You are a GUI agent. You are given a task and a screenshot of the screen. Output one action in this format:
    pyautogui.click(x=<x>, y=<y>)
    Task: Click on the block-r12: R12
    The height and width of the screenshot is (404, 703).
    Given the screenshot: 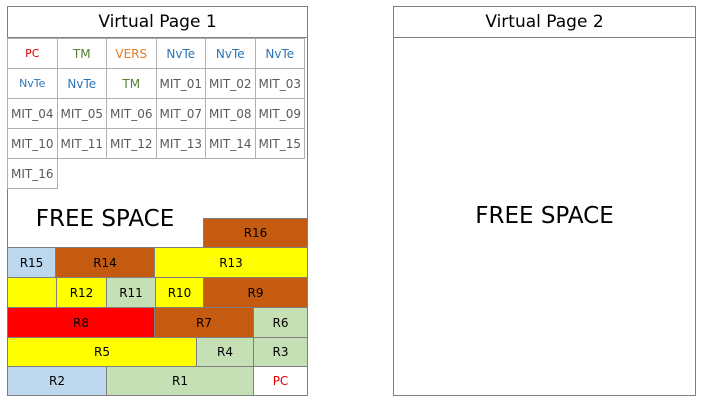 What is the action you would take?
    pyautogui.click(x=81, y=292)
    